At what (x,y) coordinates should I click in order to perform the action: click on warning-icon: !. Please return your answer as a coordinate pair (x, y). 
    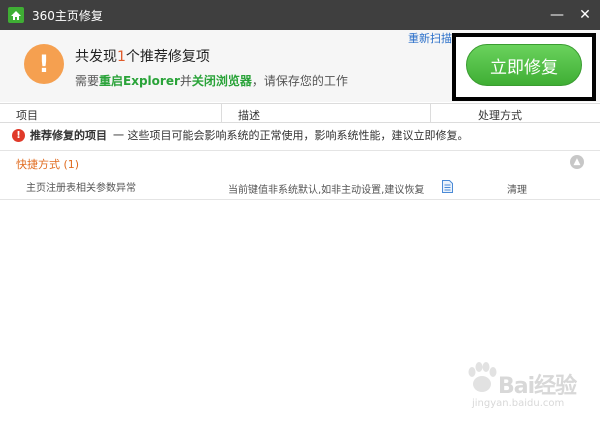
    Looking at the image, I should click on (44, 64).